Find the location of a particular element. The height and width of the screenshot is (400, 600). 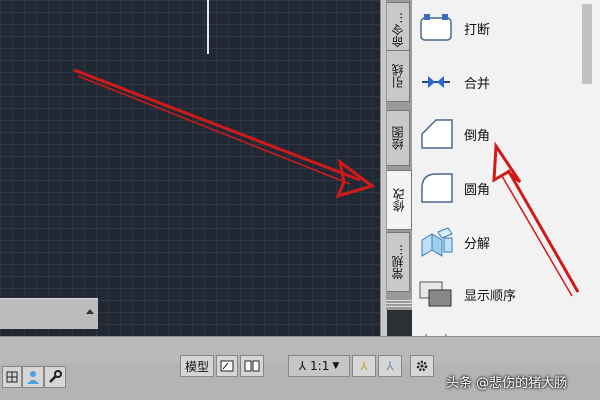

join-icon is located at coordinates (436, 82).